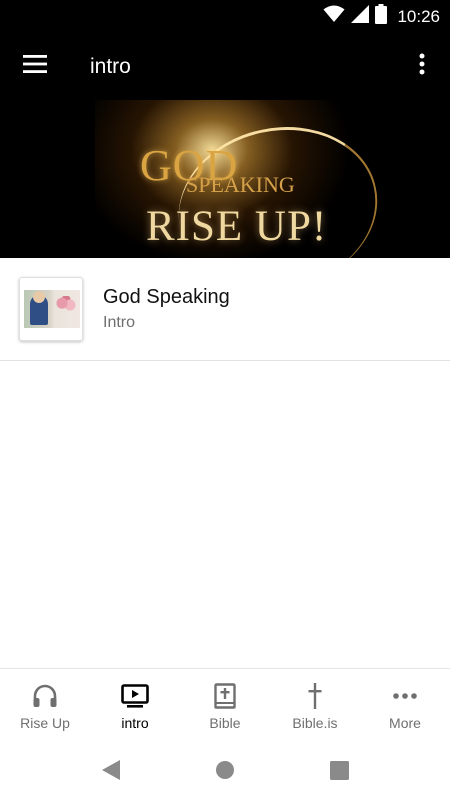 This screenshot has width=450, height=800. What do you see at coordinates (225, 723) in the screenshot?
I see `nav-label: Bible` at bounding box center [225, 723].